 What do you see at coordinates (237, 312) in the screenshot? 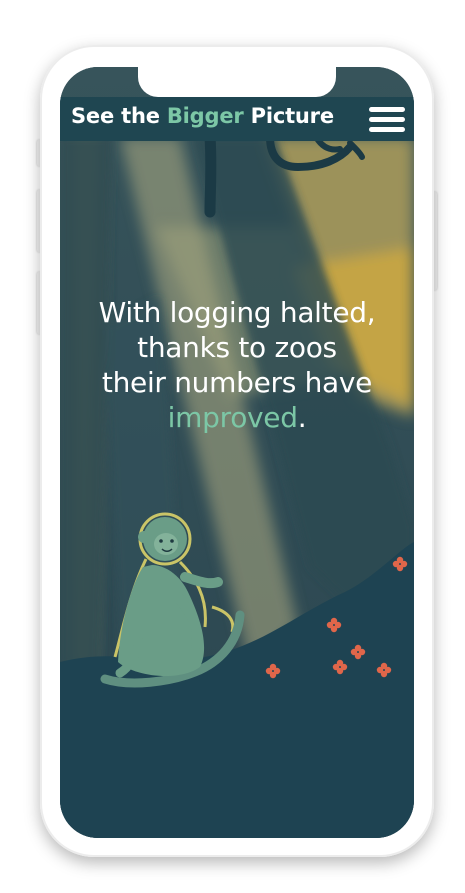
I see `hero-line-1: With logging halted,` at bounding box center [237, 312].